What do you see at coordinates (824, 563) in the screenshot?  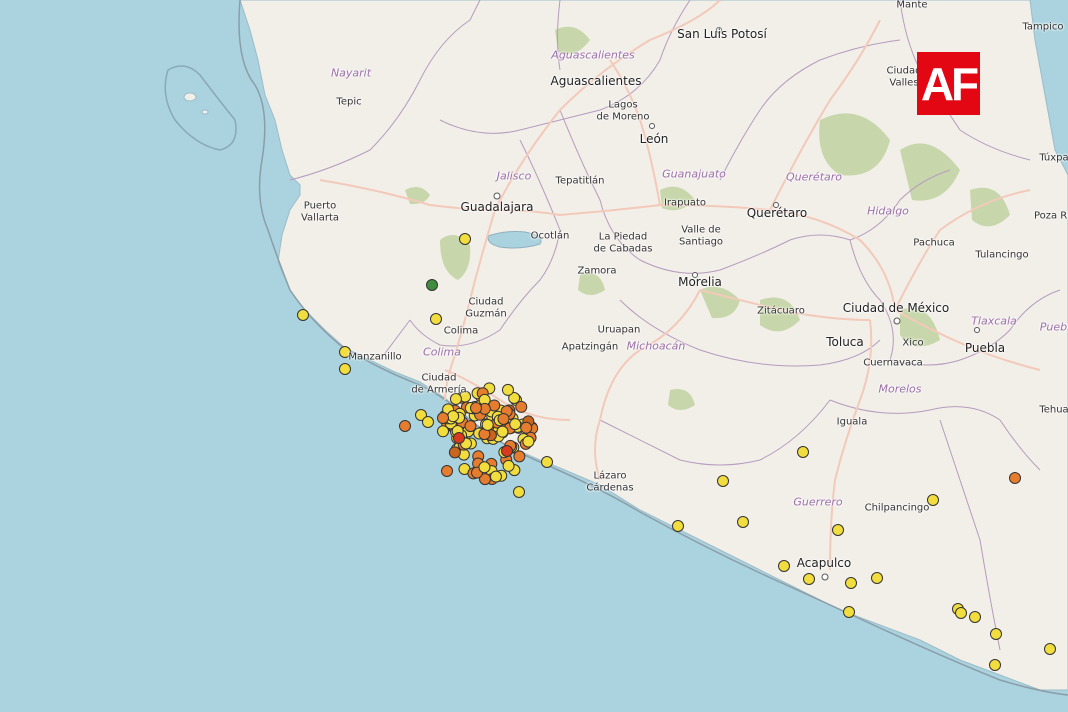 I see `place-label-acapulco: Acapulco` at bounding box center [824, 563].